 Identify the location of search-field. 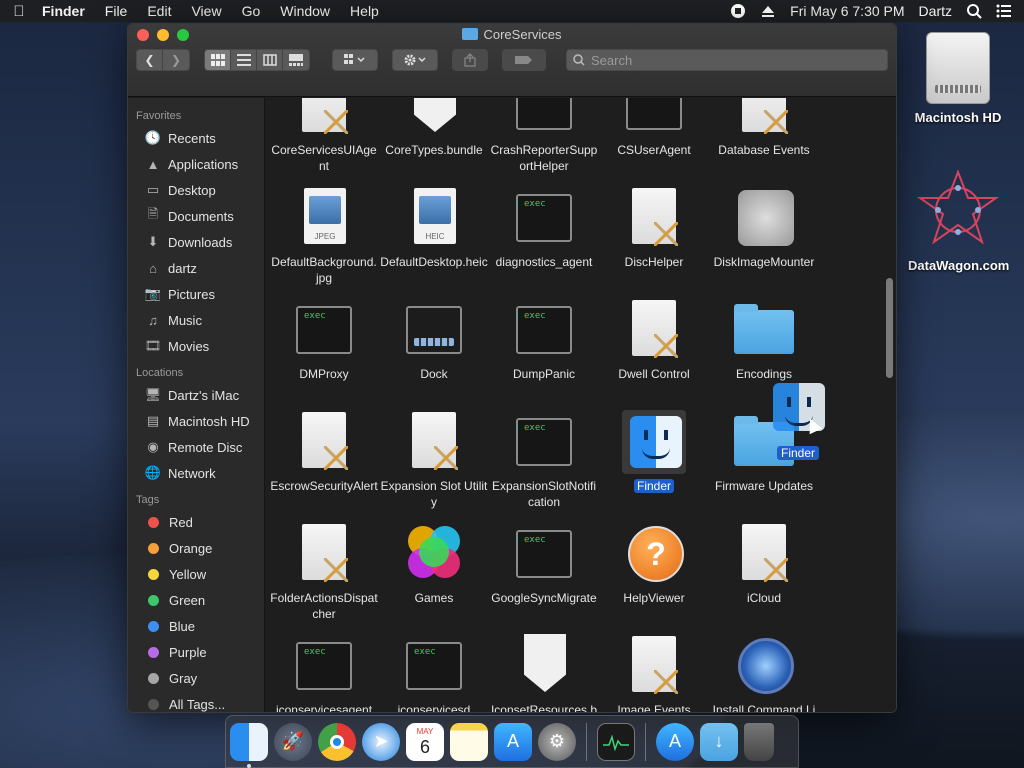
(727, 60).